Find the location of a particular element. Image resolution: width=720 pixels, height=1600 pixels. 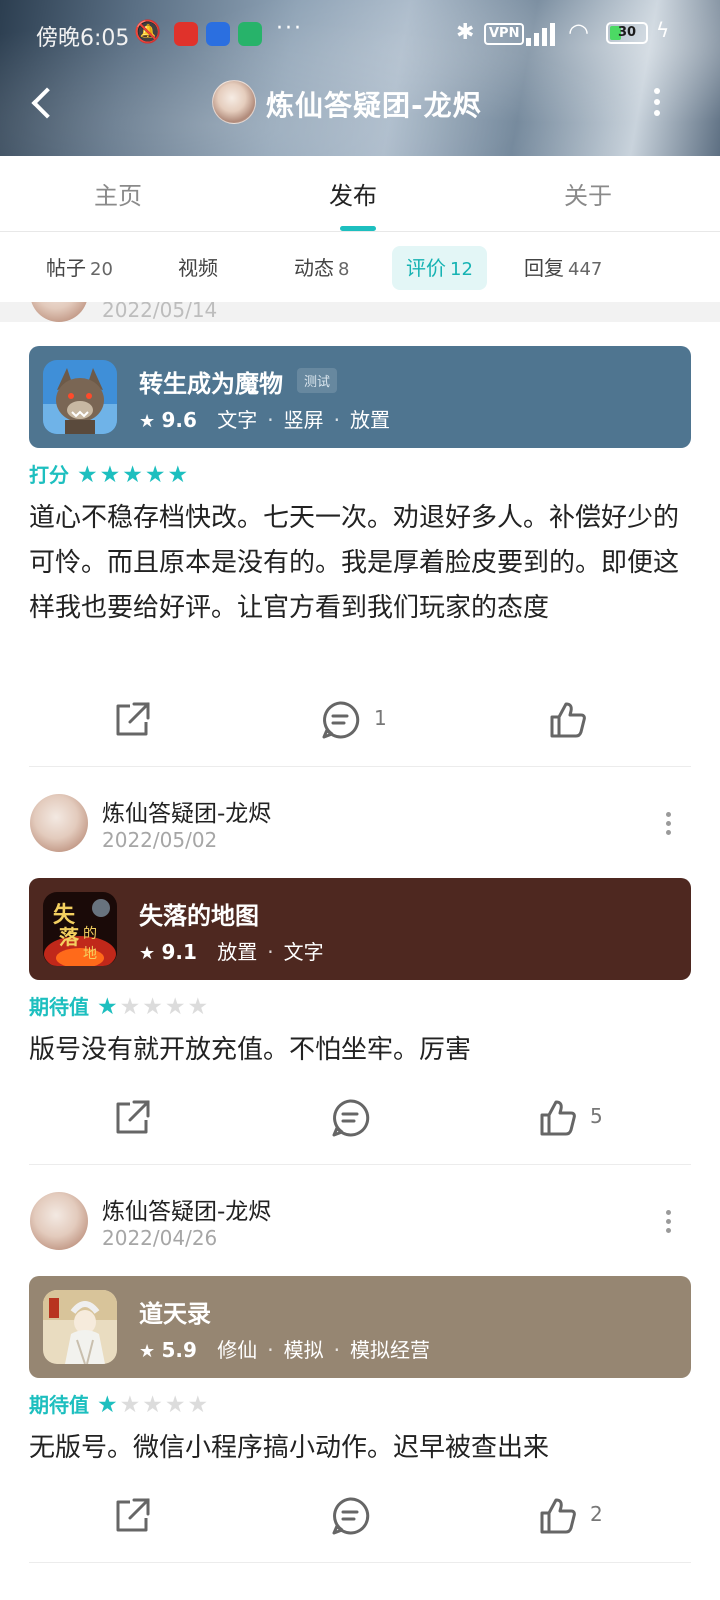

battery-level: 30 is located at coordinates (627, 32).